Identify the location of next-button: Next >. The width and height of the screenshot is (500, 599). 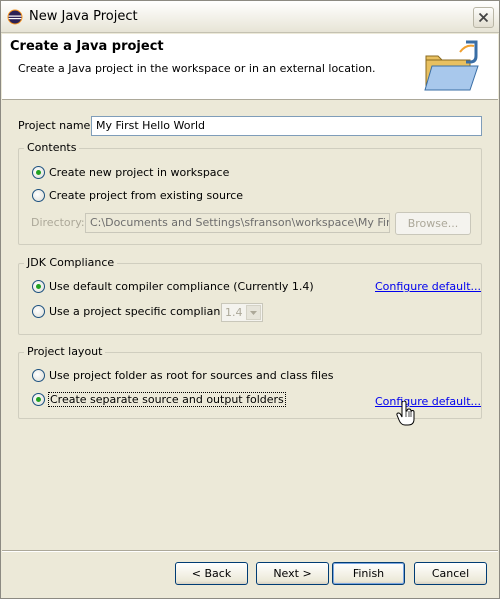
(292, 573).